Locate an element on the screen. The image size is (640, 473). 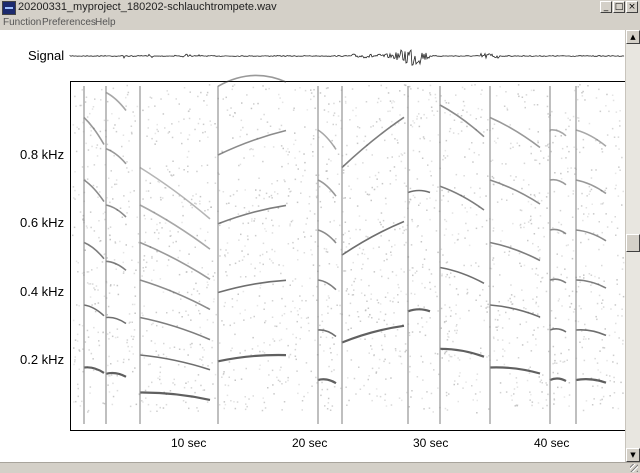
y-tick-label: 0.2 kHz is located at coordinates (42, 359).